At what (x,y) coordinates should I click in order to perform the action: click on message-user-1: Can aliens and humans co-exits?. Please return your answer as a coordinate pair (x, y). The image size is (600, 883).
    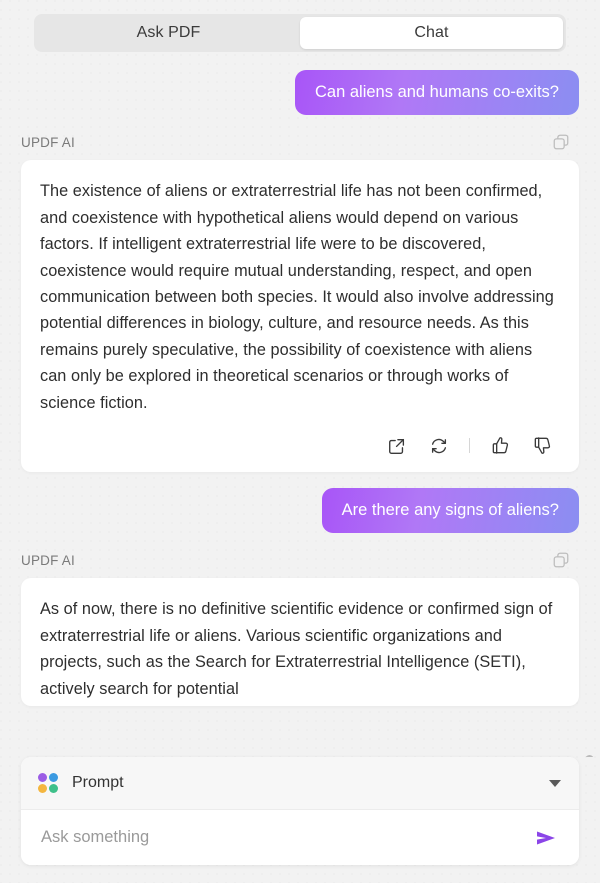
    Looking at the image, I should click on (300, 93).